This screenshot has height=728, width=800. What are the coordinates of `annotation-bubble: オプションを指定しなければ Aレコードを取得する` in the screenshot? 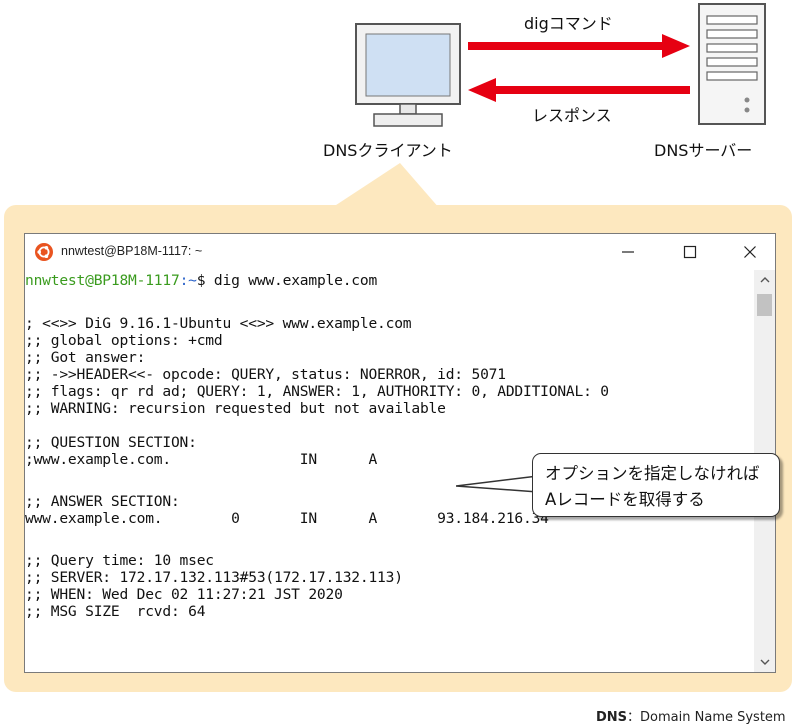 It's located at (656, 485).